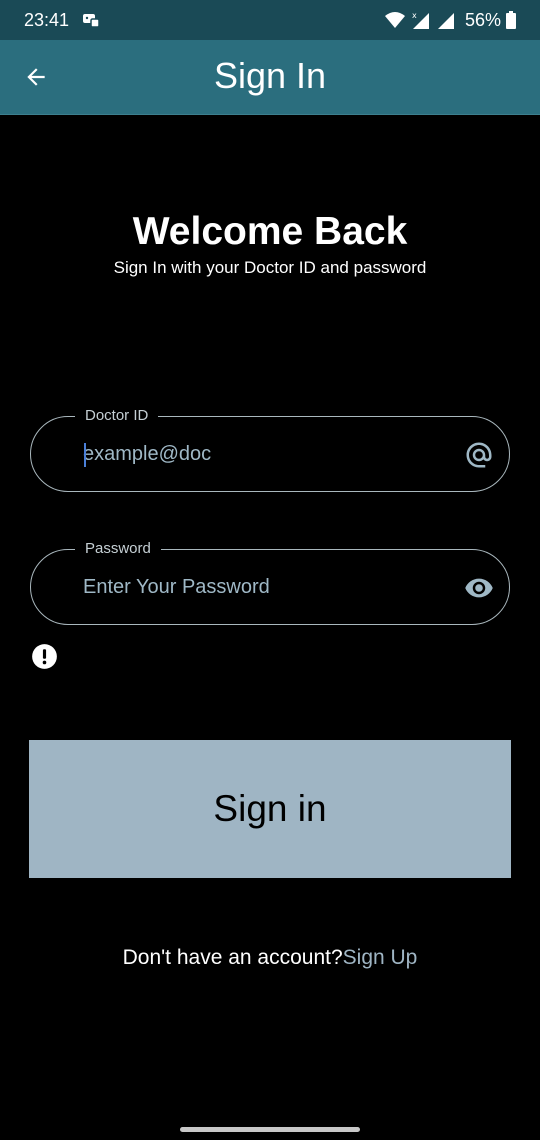 This screenshot has width=540, height=1140. I want to click on sign-up-link: Sign Up, so click(380, 957).